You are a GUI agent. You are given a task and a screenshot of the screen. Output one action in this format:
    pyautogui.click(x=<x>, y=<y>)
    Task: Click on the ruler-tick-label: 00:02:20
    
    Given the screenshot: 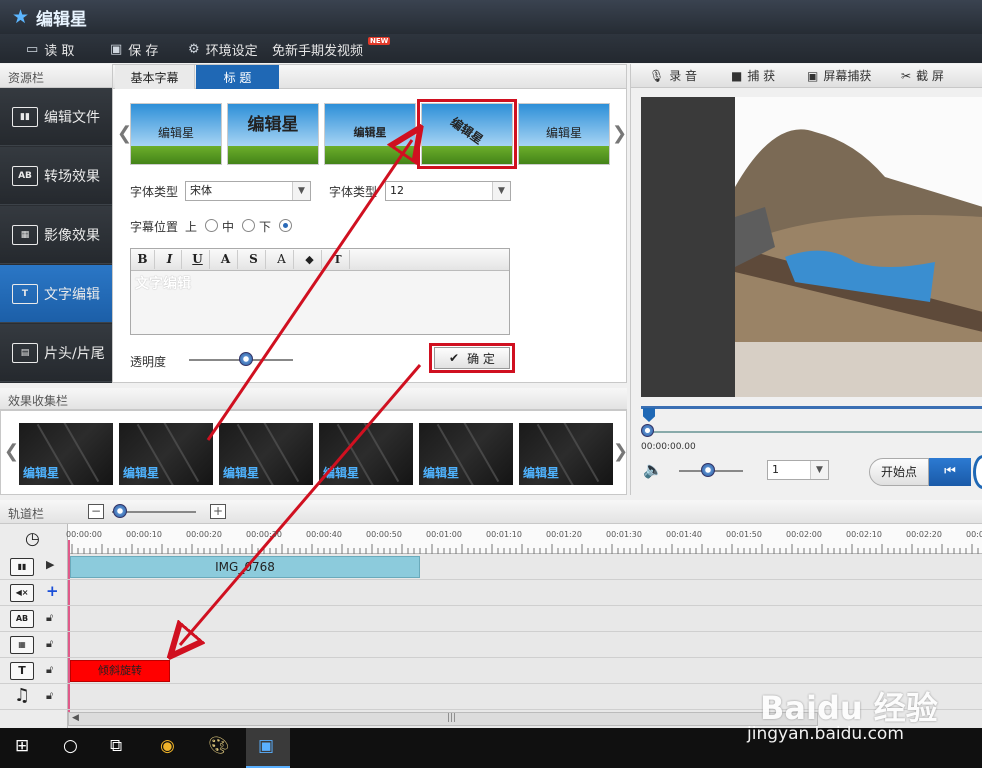 What is the action you would take?
    pyautogui.click(x=924, y=534)
    